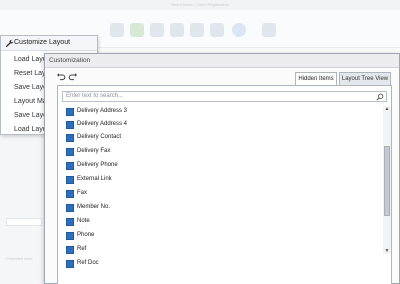  Describe the element at coordinates (222, 61) in the screenshot. I see `dialog-titlebar: Customization` at that location.